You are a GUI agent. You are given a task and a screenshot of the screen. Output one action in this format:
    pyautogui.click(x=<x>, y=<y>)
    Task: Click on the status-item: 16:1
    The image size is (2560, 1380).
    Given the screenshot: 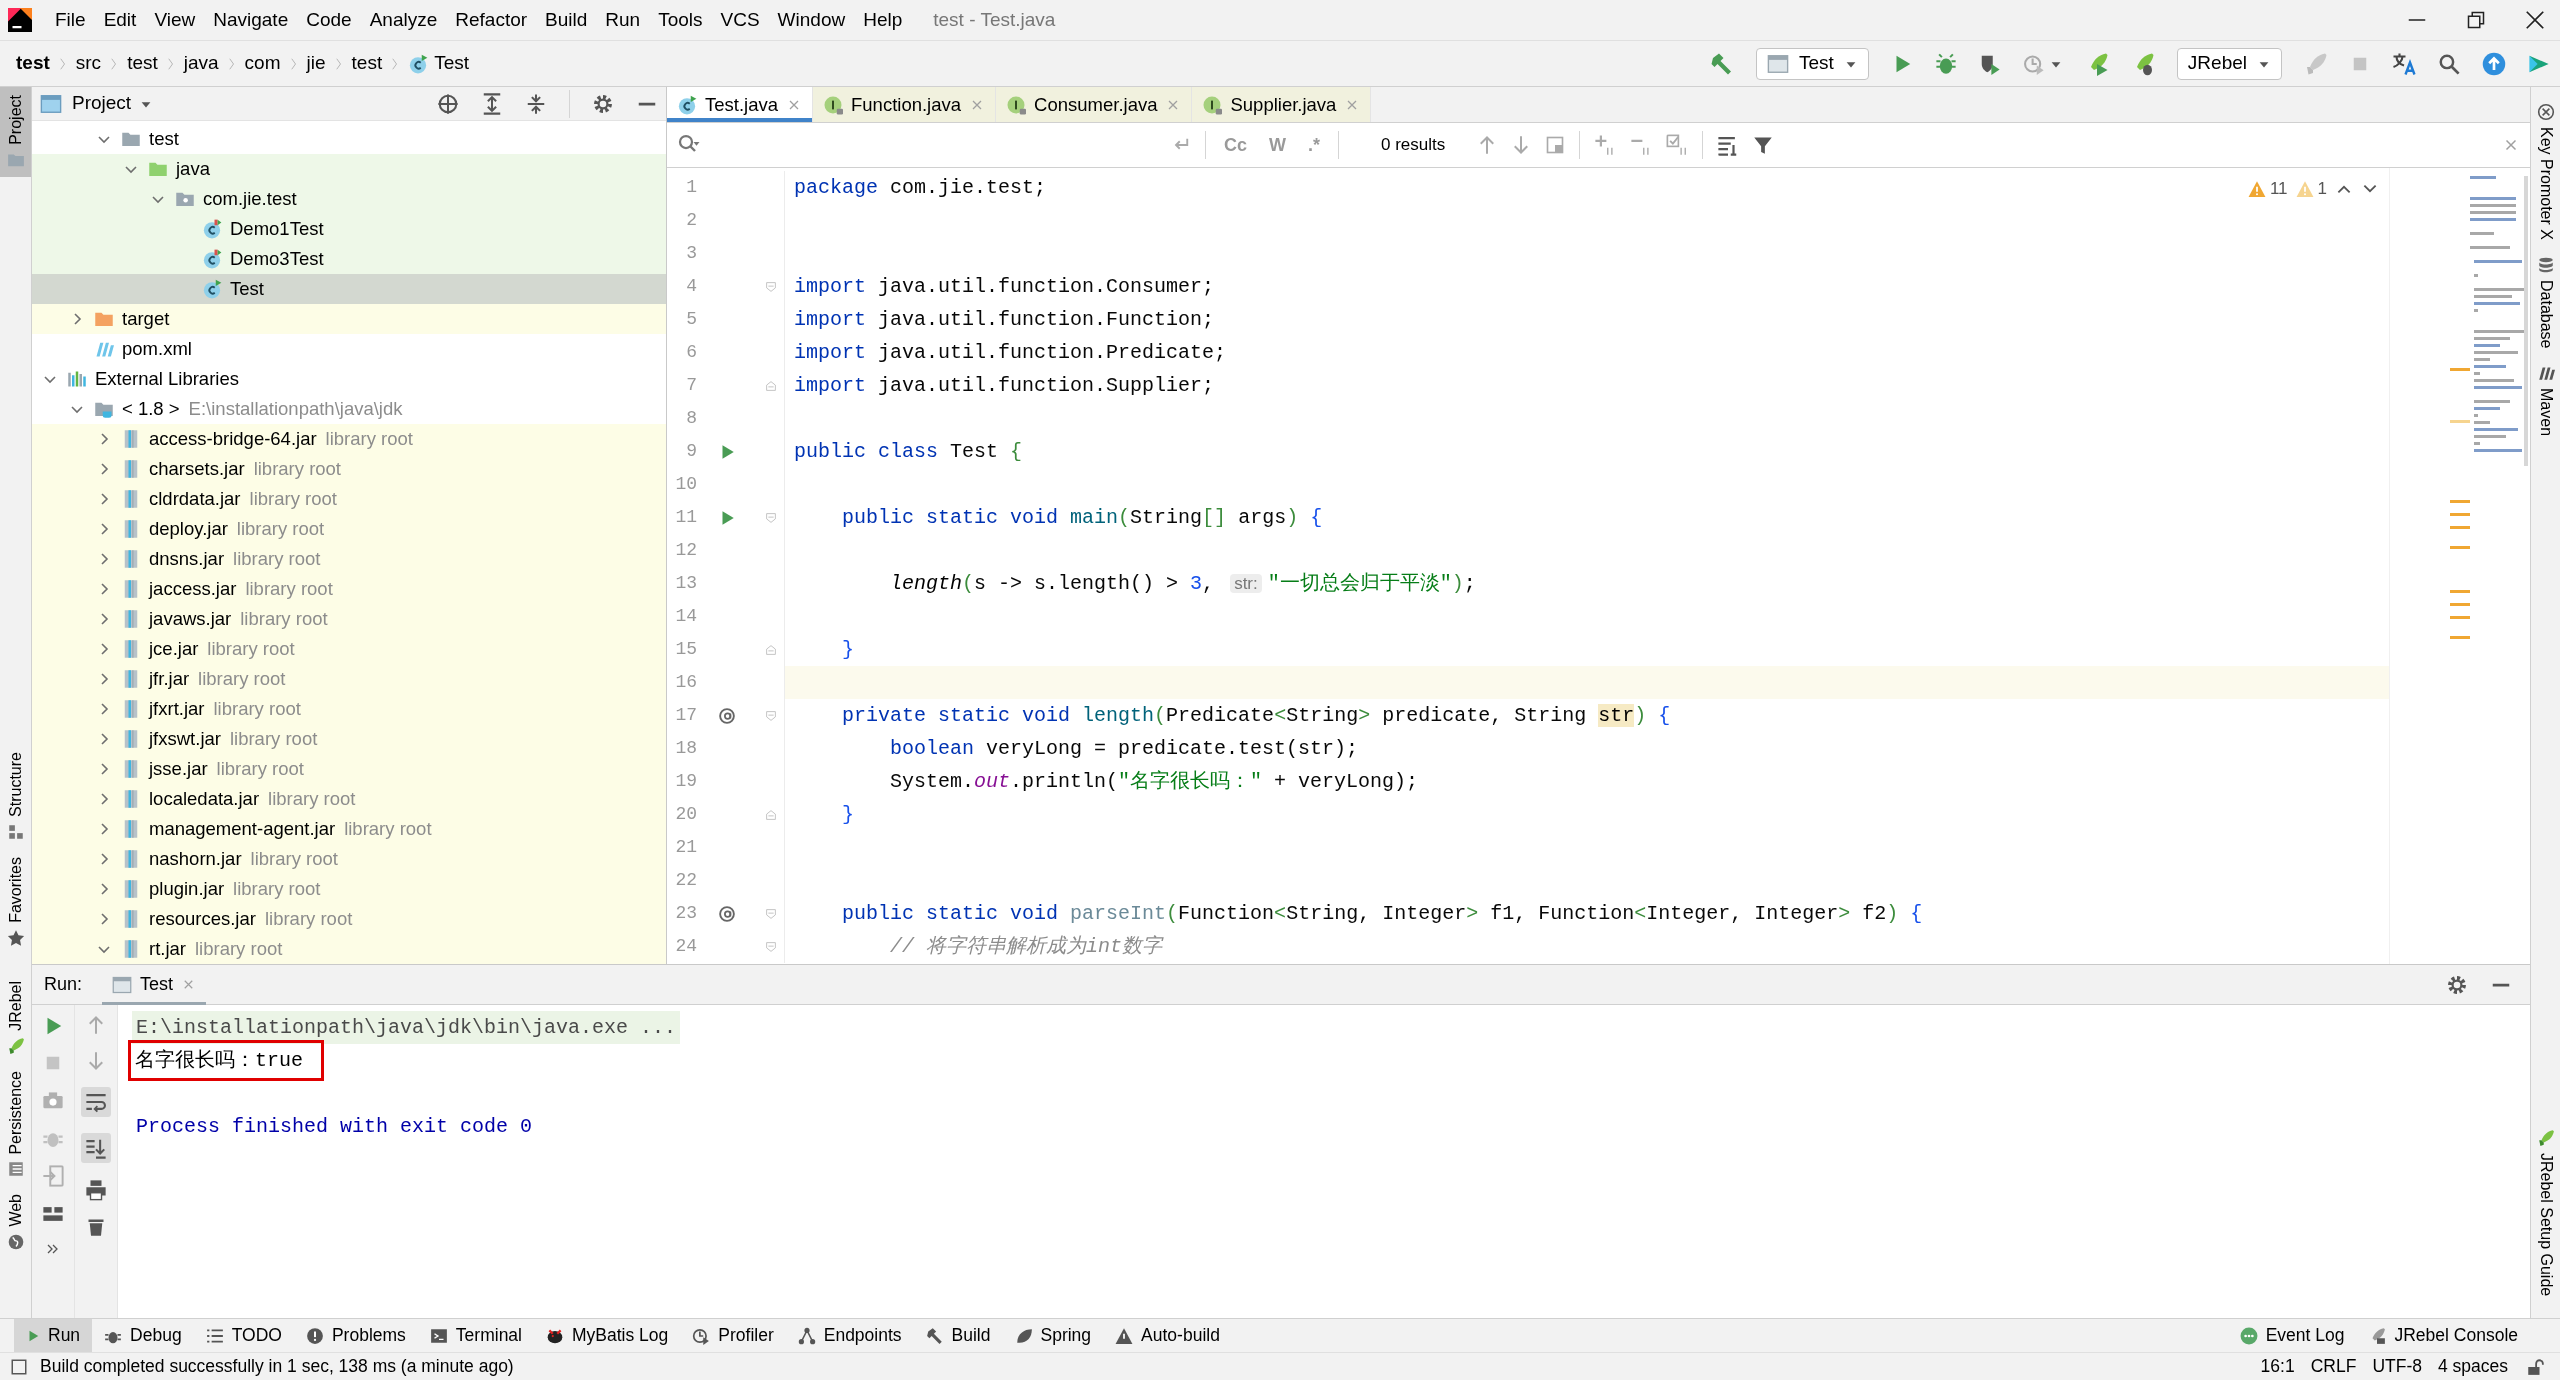 What is the action you would take?
    pyautogui.click(x=2277, y=1366)
    